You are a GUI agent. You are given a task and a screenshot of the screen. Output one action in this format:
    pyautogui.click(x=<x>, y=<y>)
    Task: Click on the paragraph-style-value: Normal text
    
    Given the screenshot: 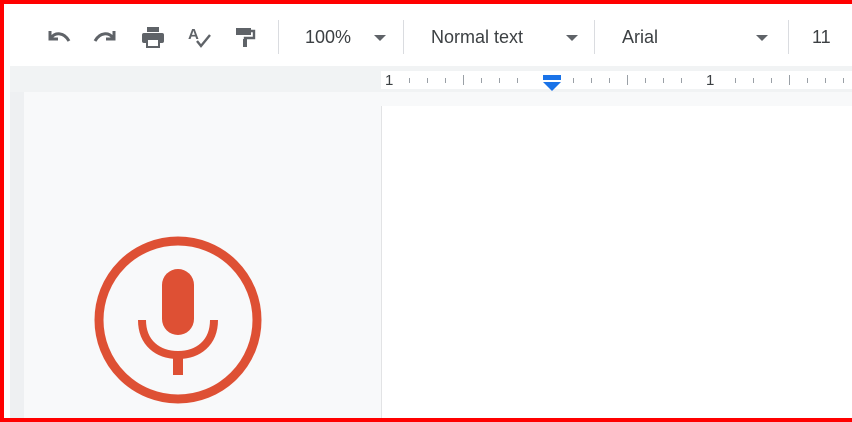 What is the action you would take?
    pyautogui.click(x=477, y=36)
    